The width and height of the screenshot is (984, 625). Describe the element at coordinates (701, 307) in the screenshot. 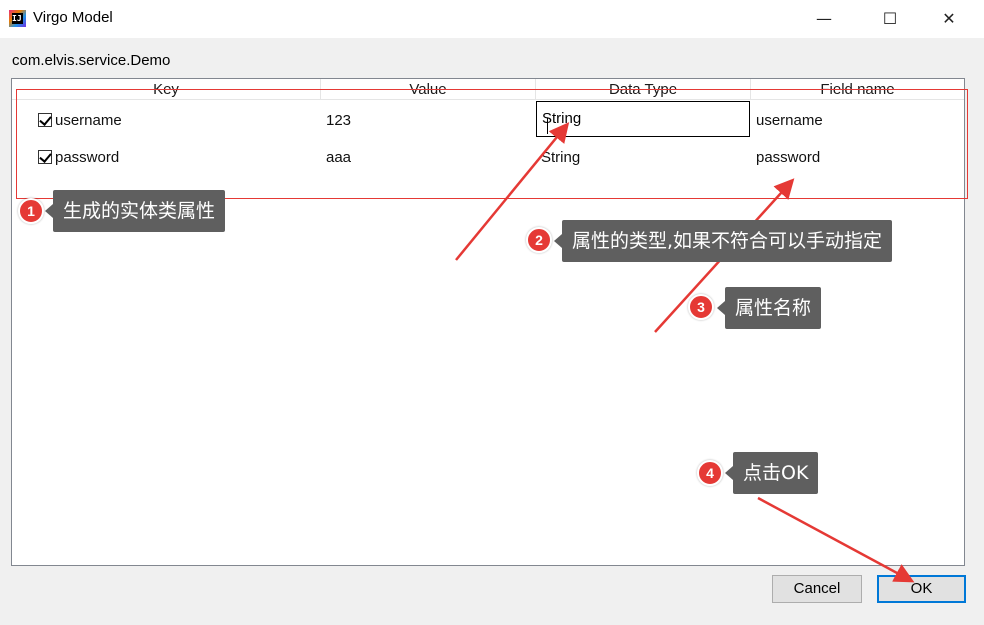

I see `annotation-badge-3: 3` at that location.